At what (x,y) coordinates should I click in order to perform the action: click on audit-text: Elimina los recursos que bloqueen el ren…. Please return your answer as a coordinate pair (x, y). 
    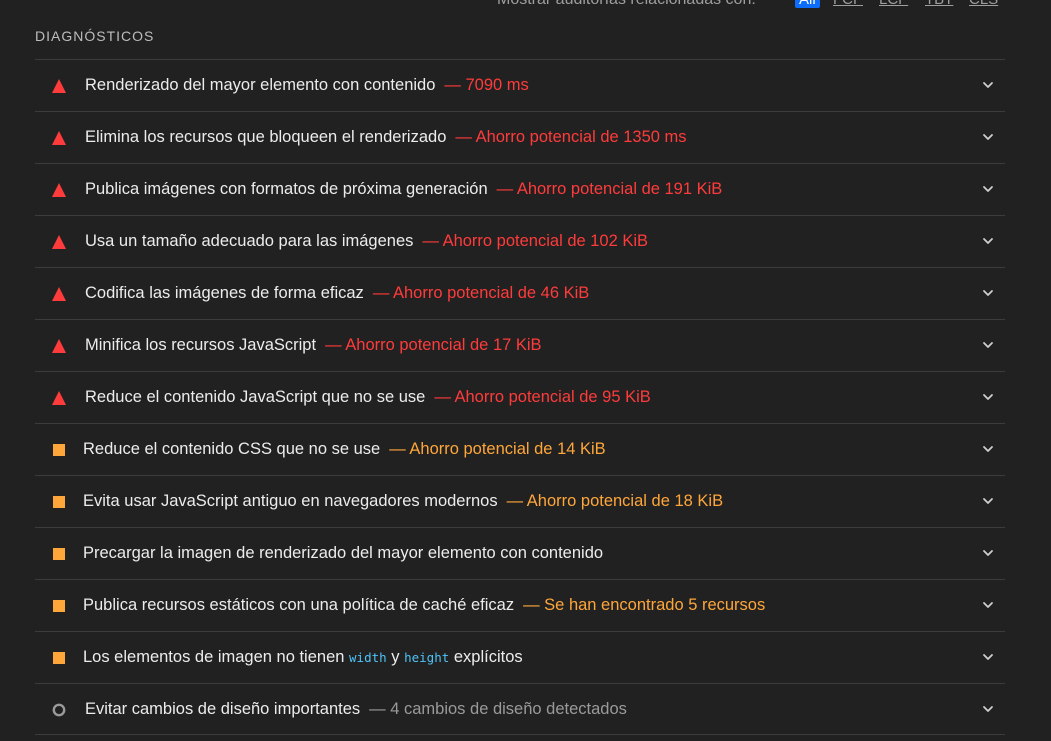
    Looking at the image, I should click on (386, 137).